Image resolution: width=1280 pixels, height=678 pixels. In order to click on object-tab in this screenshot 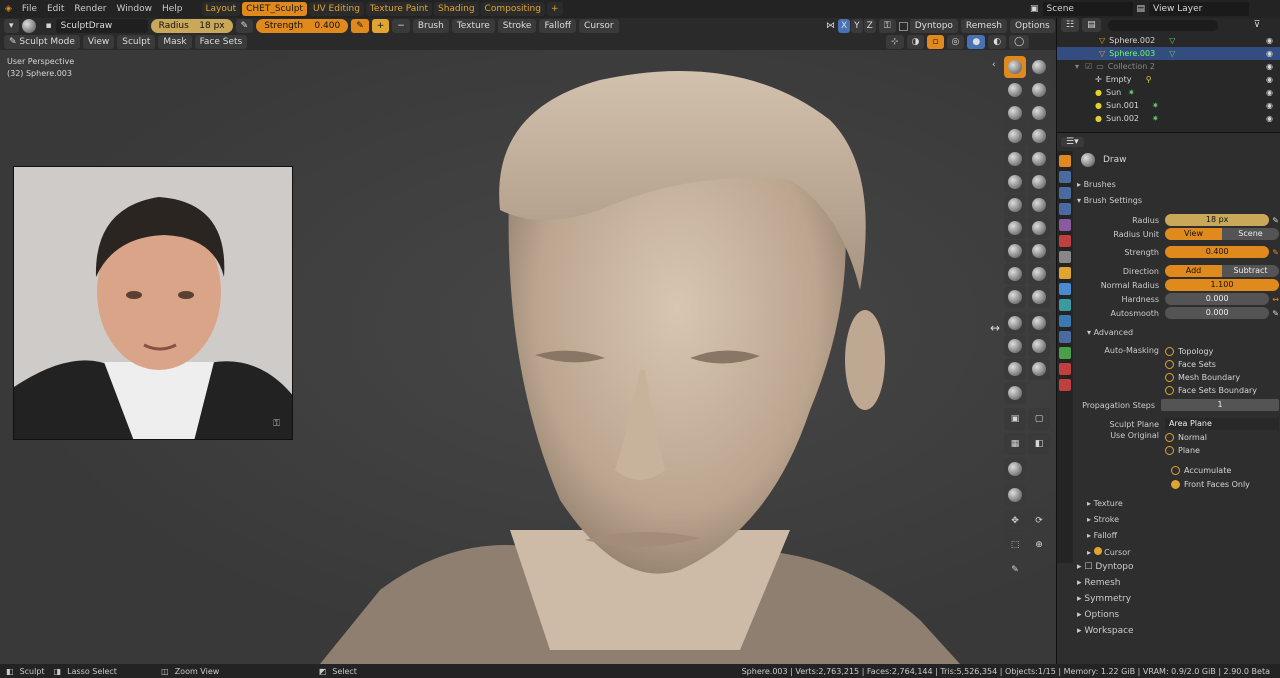, I will do `click(1065, 273)`.